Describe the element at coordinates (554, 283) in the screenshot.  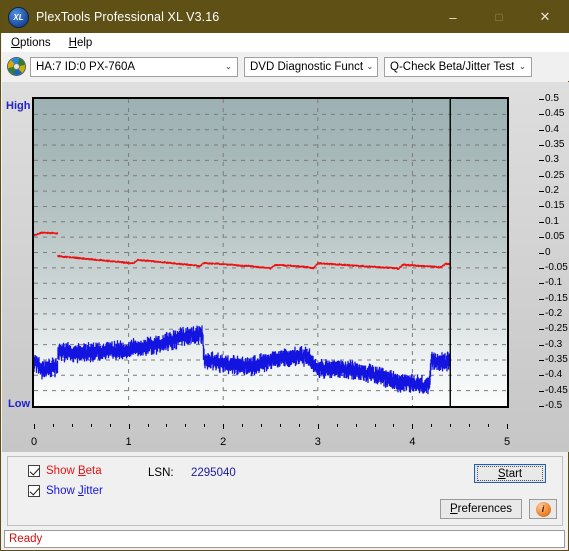
I see `y-tick-label: -0.1` at that location.